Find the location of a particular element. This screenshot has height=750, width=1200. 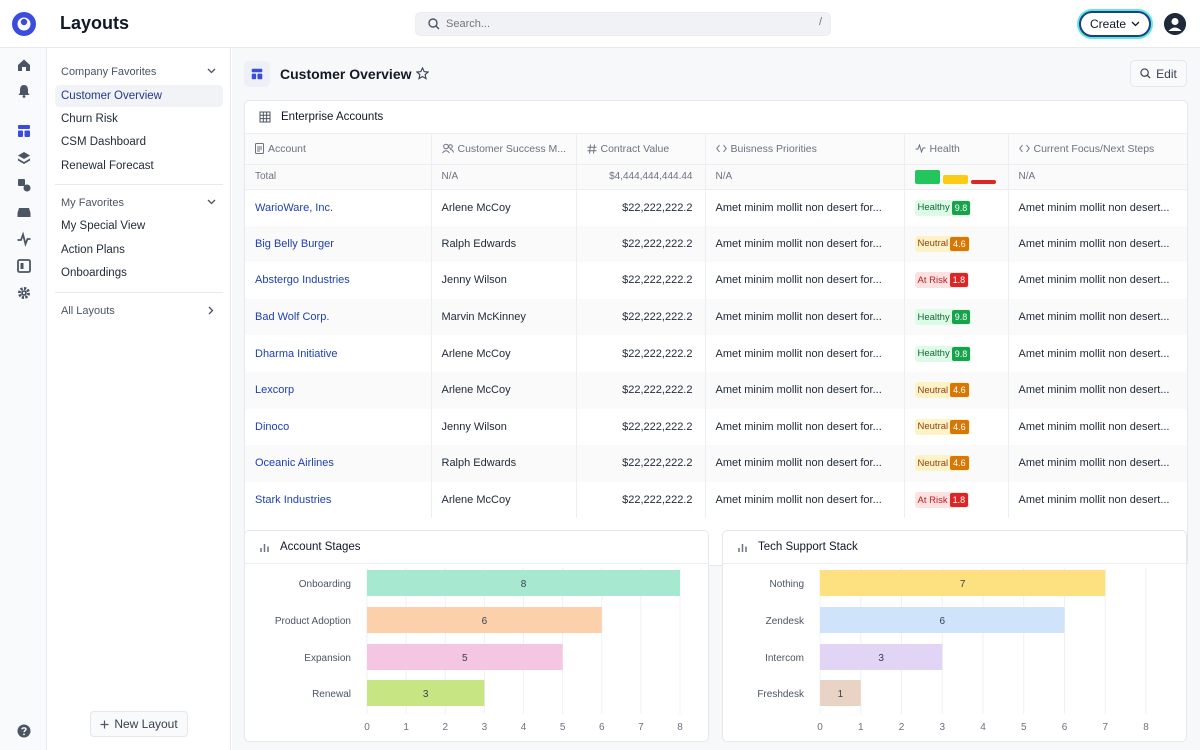

account-link: Lexcorp is located at coordinates (338, 390).